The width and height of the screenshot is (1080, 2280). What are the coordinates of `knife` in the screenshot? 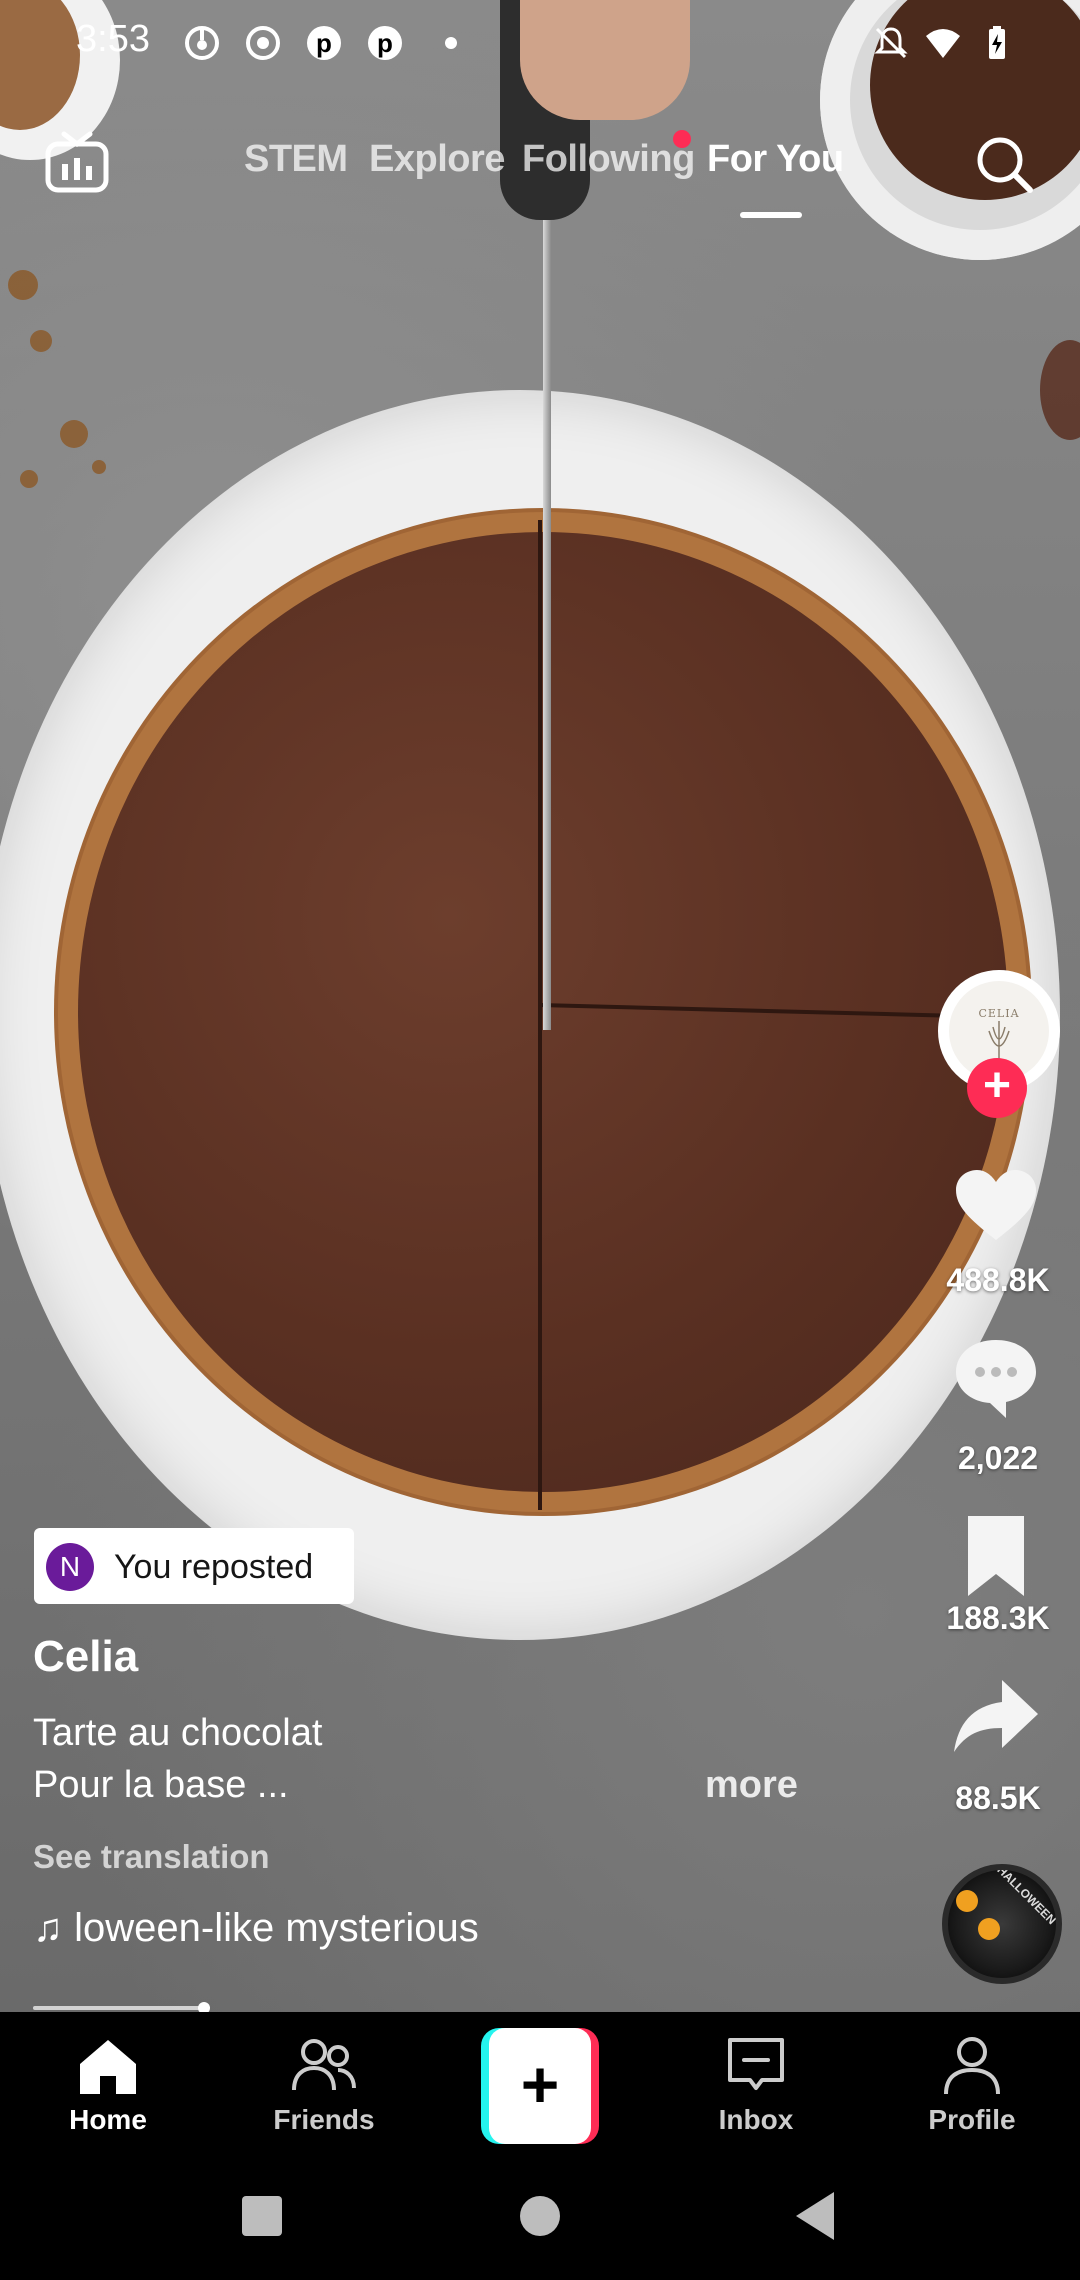 It's located at (547, 590).